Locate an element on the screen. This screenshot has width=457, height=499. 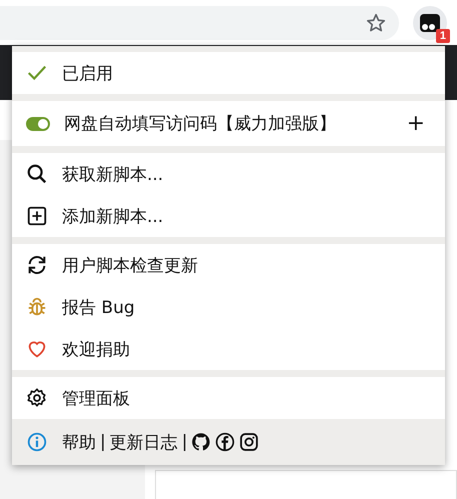
toggle-switch is located at coordinates (38, 123).